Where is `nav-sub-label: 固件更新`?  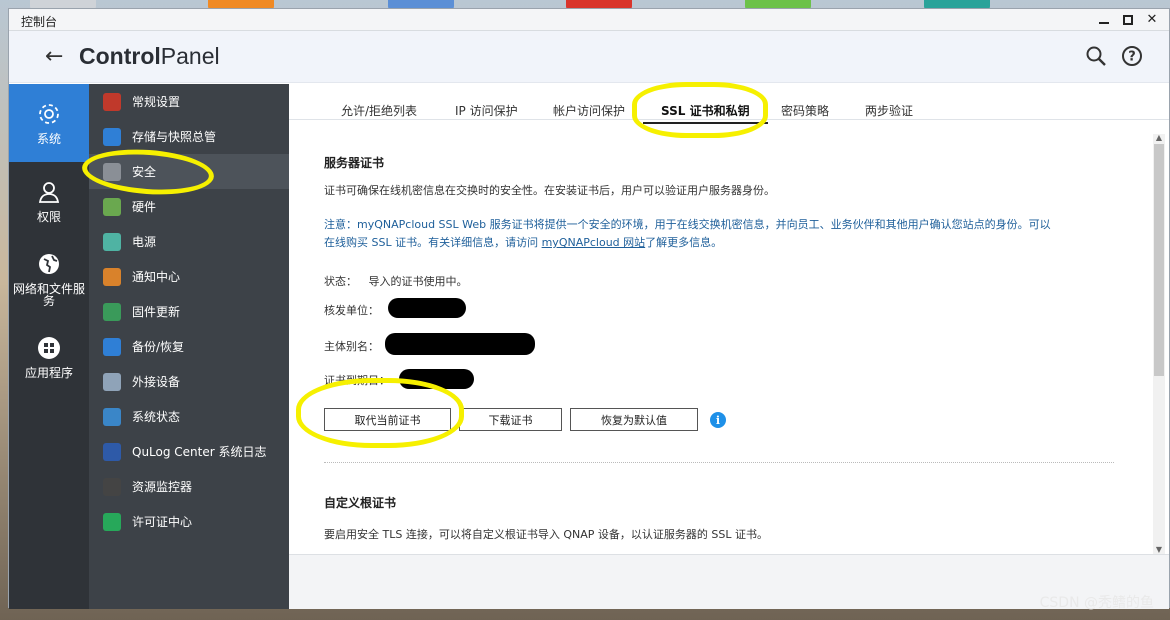 nav-sub-label: 固件更新 is located at coordinates (156, 312).